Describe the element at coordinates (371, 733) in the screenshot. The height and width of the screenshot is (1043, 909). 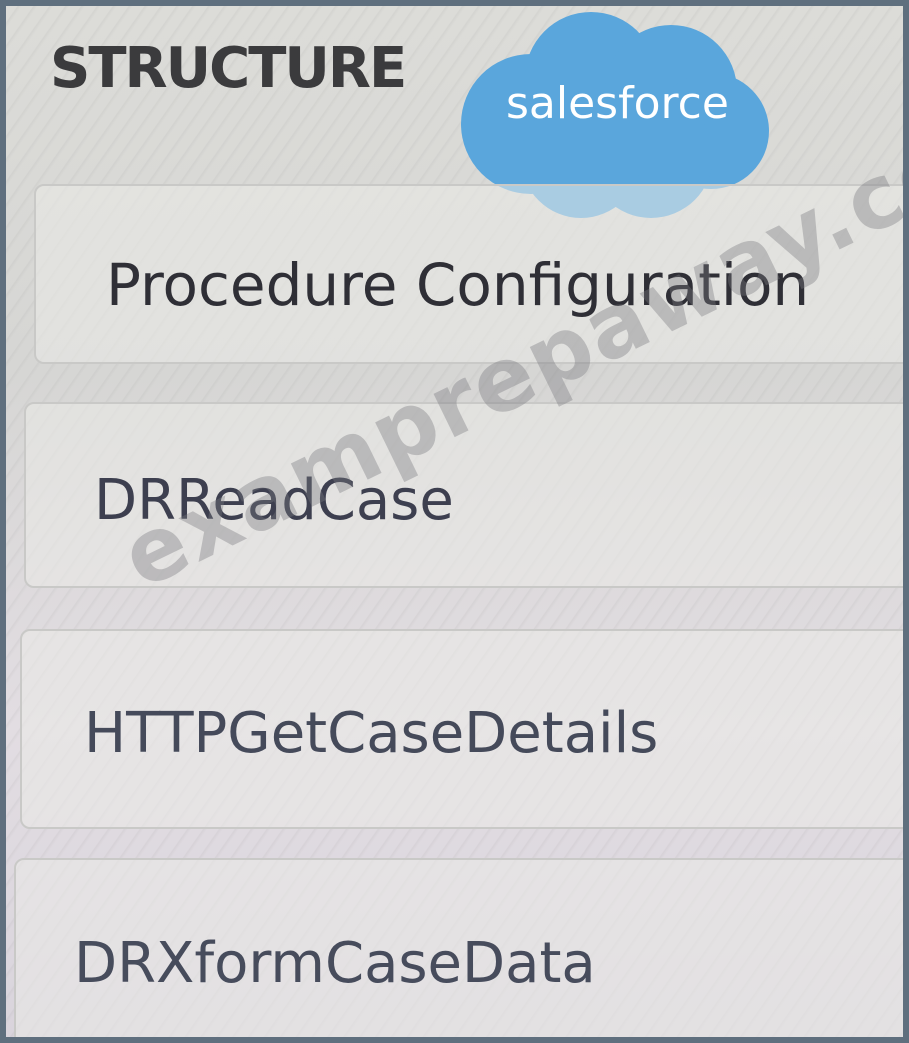
I see `step-label: HTTPGetCaseDetails` at that location.